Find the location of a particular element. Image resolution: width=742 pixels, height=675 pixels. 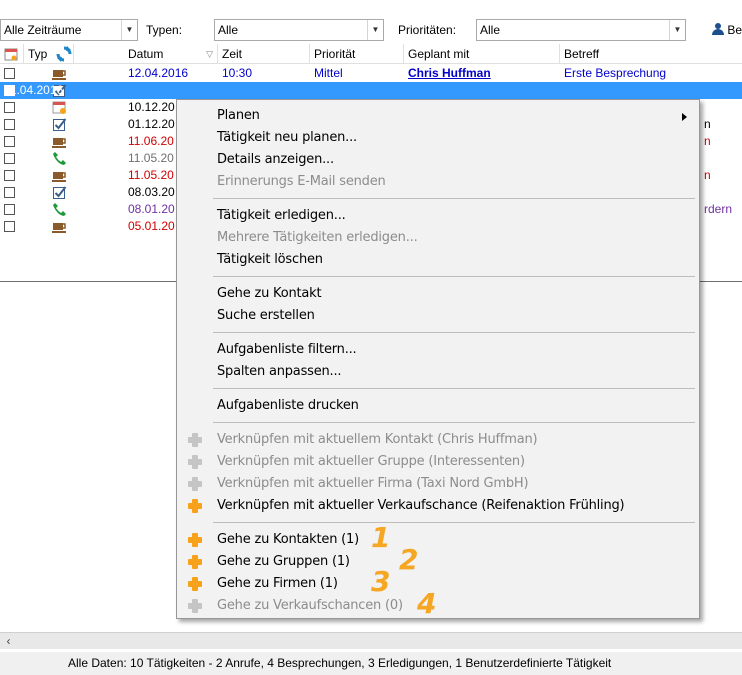

period-value: Alle Zeiträume is located at coordinates (43, 30).